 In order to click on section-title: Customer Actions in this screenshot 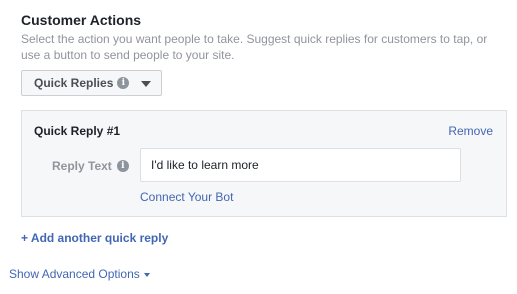, I will do `click(81, 20)`.